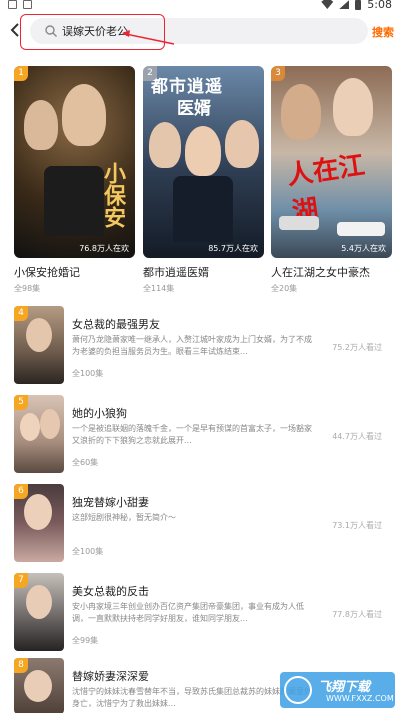 Image resolution: width=400 pixels, height=713 pixels. I want to click on rank-badge: 1, so click(21, 73).